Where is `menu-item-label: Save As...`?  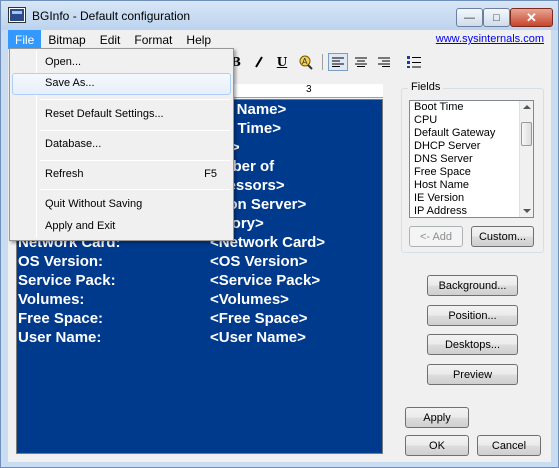
menu-item-label: Save As... is located at coordinates (70, 83).